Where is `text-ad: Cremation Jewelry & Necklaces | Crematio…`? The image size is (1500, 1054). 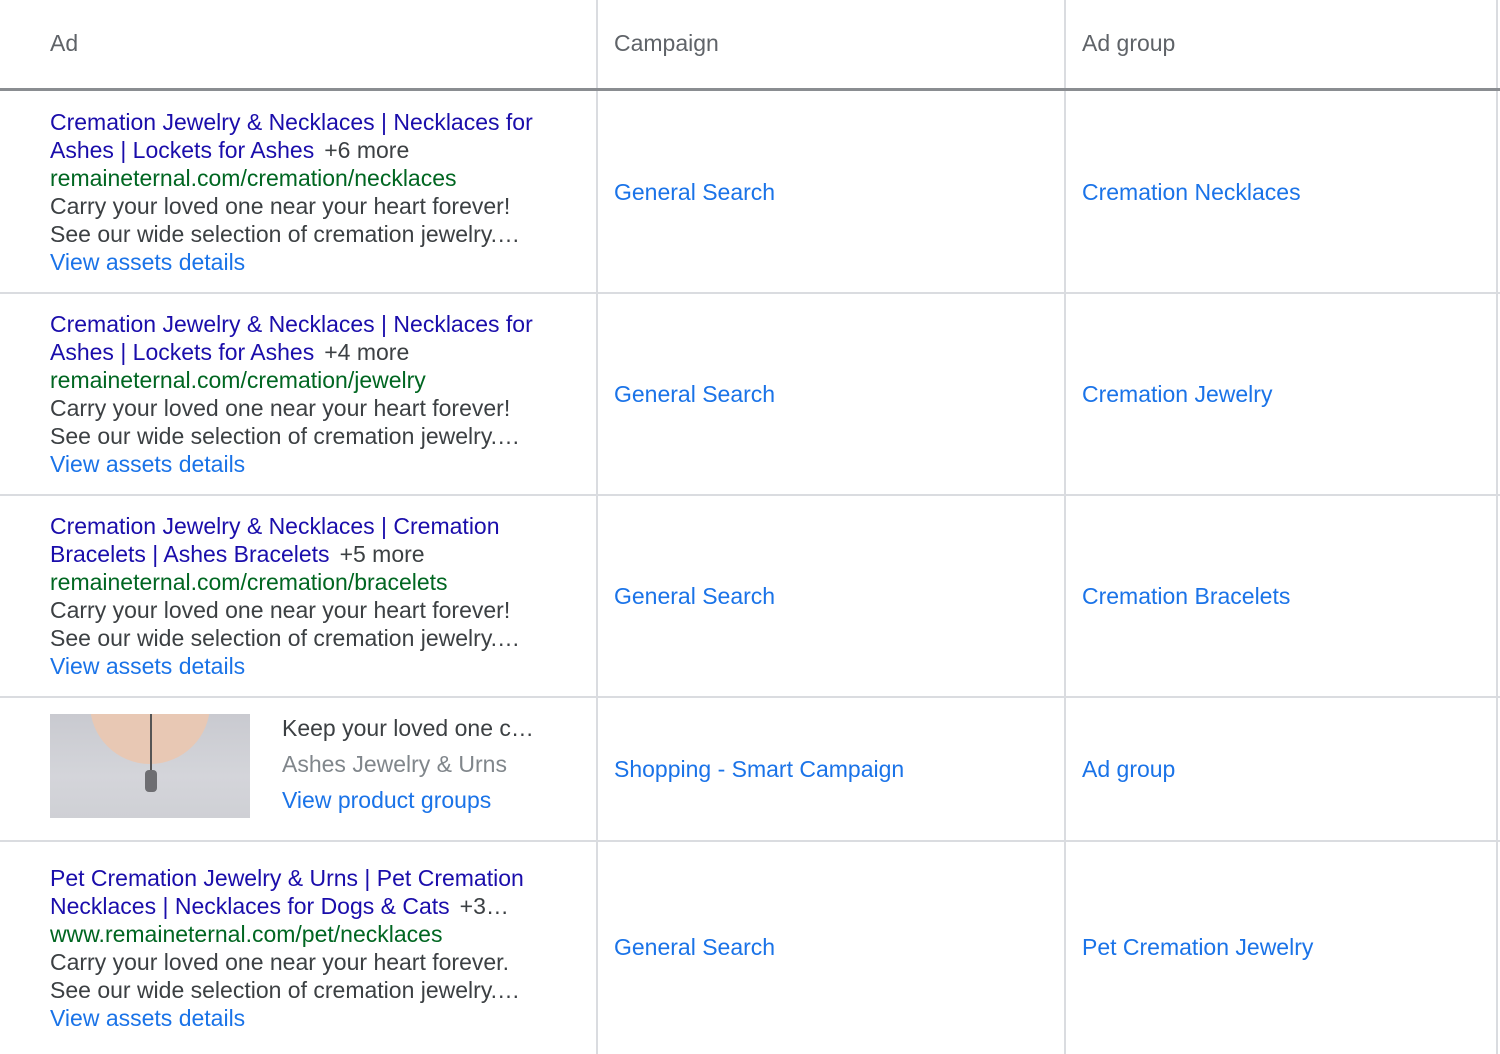
text-ad: Cremation Jewelry & Necklaces | Crematio… is located at coordinates (300, 596).